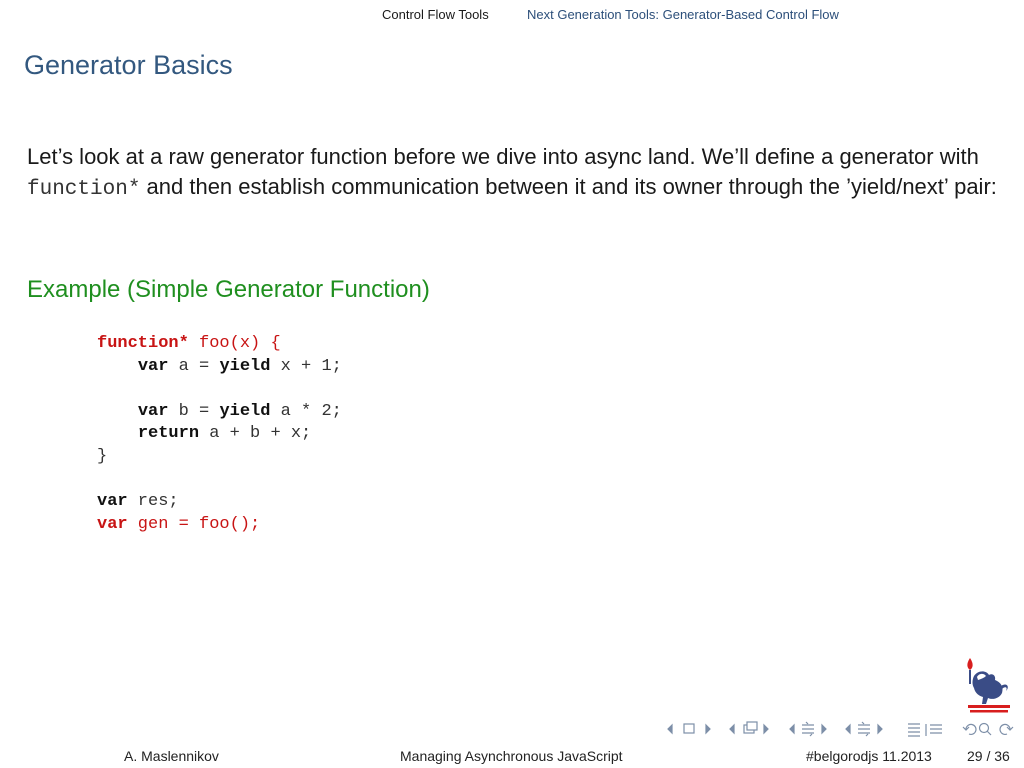 This screenshot has height=768, width=1024. What do you see at coordinates (766, 729) in the screenshot?
I see `nav-next-subsection-icon` at bounding box center [766, 729].